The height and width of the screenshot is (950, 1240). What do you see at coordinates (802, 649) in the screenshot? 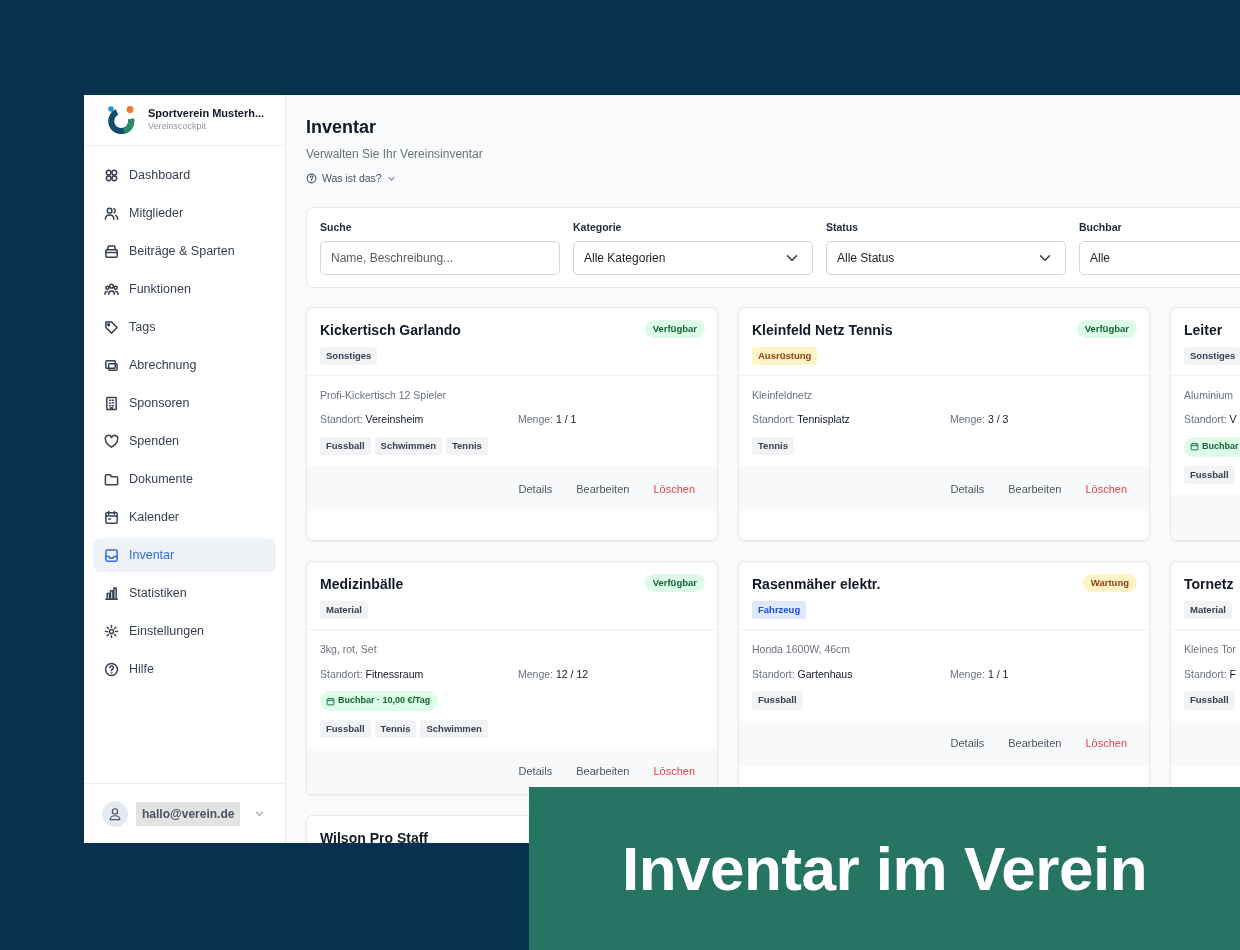
I see `item-description: Honda 1600W, 46cm` at bounding box center [802, 649].